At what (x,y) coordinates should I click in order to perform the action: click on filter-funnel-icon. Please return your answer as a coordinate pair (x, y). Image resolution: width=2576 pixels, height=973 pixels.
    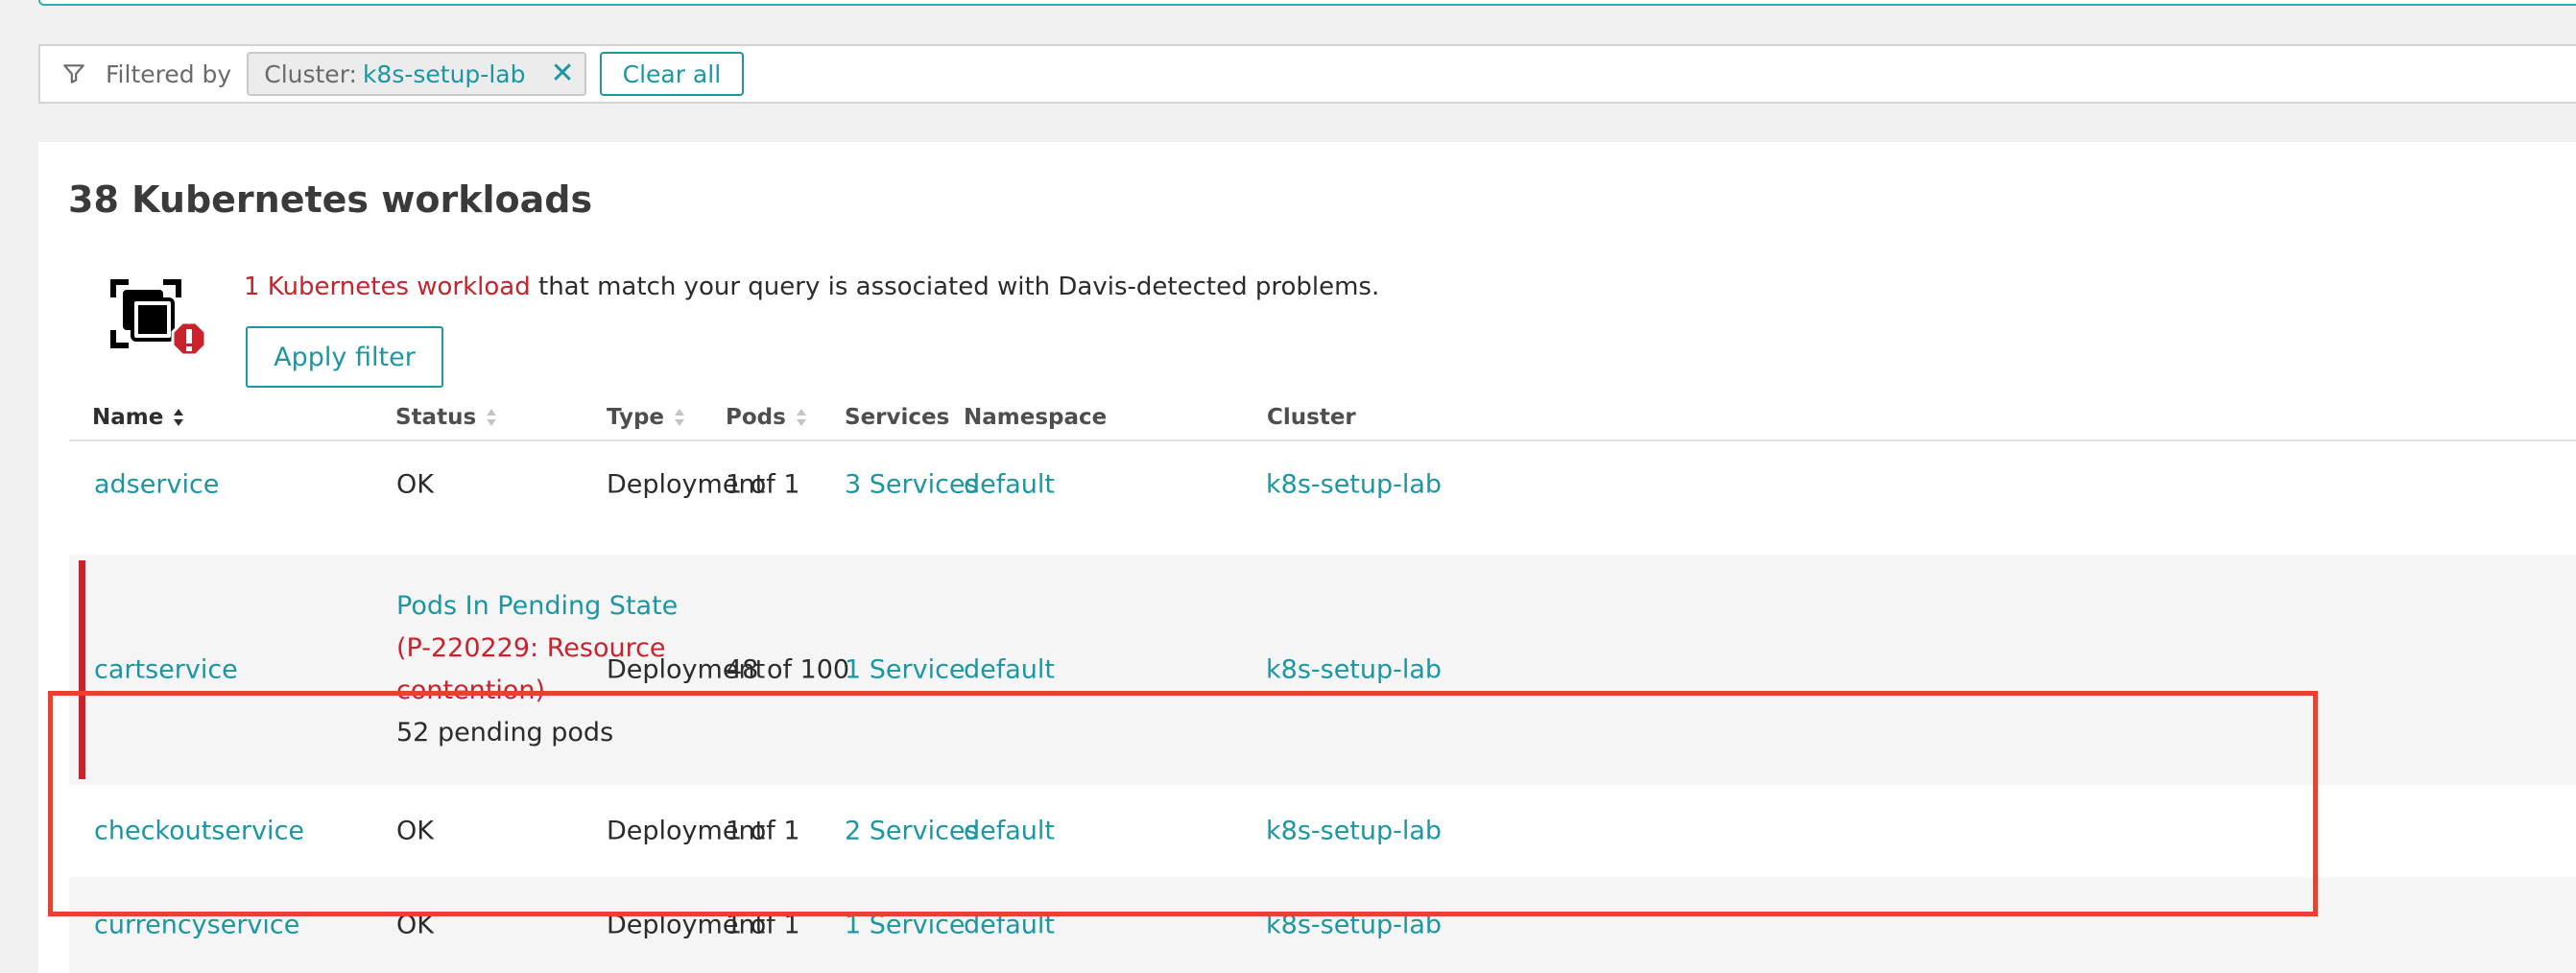
    Looking at the image, I should click on (75, 73).